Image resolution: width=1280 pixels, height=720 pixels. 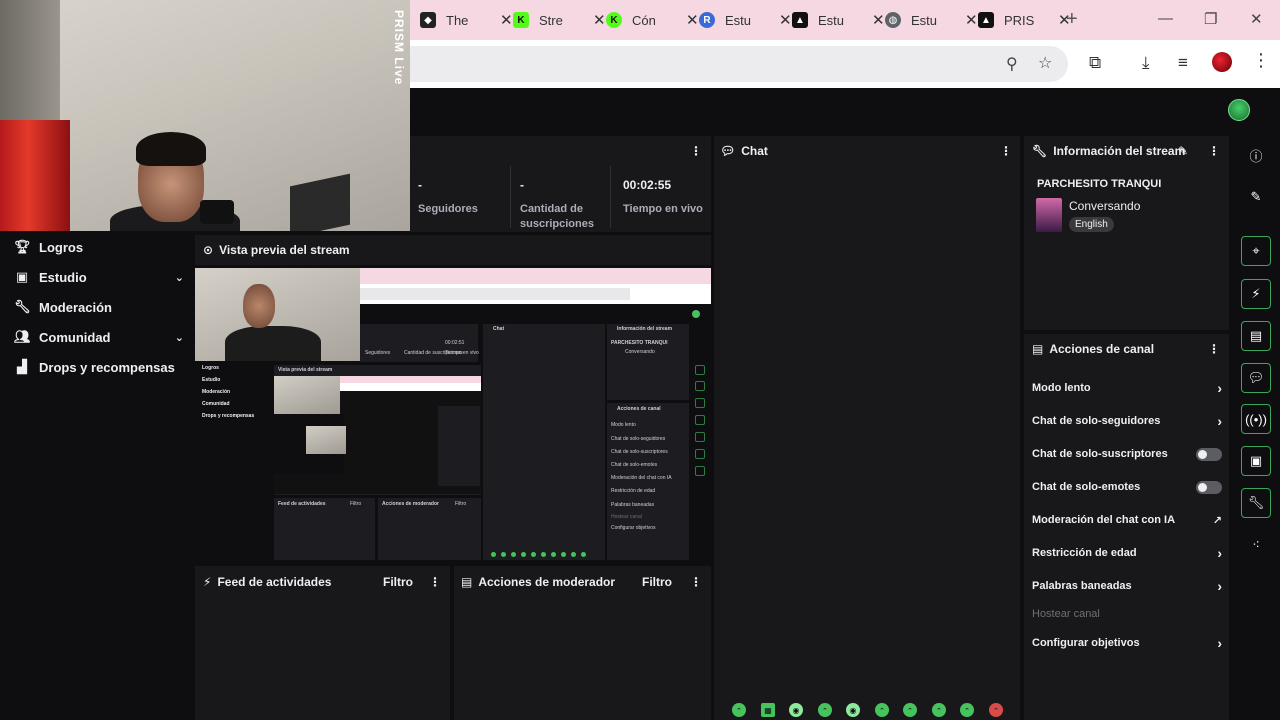 What do you see at coordinates (1127, 553) in the screenshot?
I see `action-age-restriction: Restricción de edad ›` at bounding box center [1127, 553].